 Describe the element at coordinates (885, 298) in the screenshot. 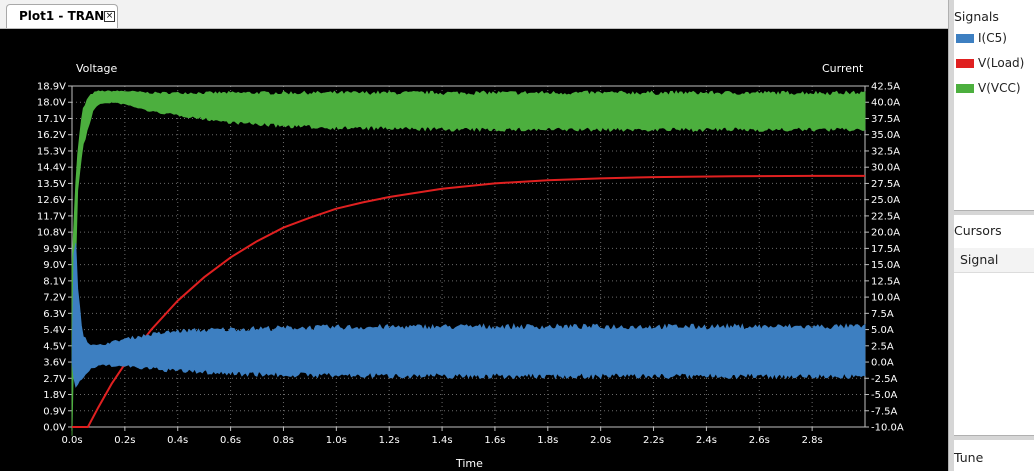

I see `y-tick-label-right: 10.0A` at that location.